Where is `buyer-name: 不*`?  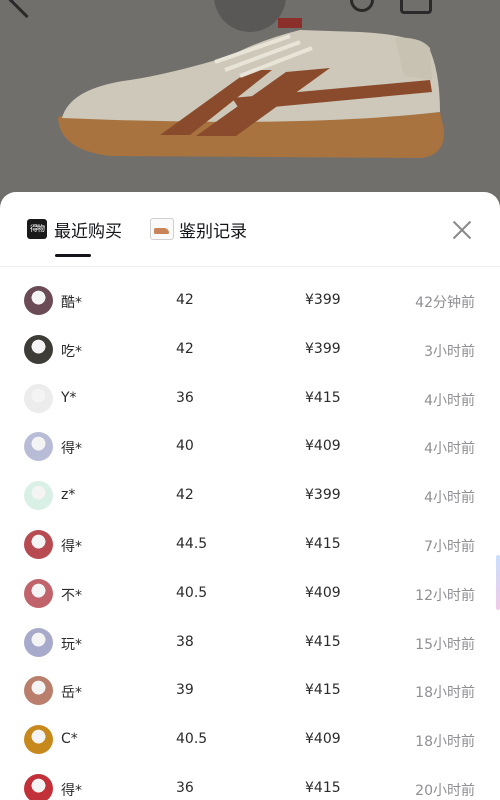 buyer-name: 不* is located at coordinates (71, 595).